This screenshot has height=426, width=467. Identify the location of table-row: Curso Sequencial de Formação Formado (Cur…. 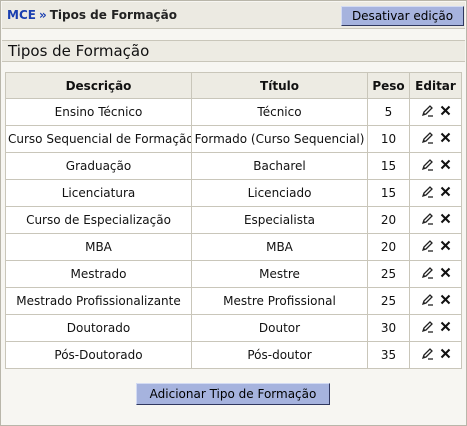
(233, 139).